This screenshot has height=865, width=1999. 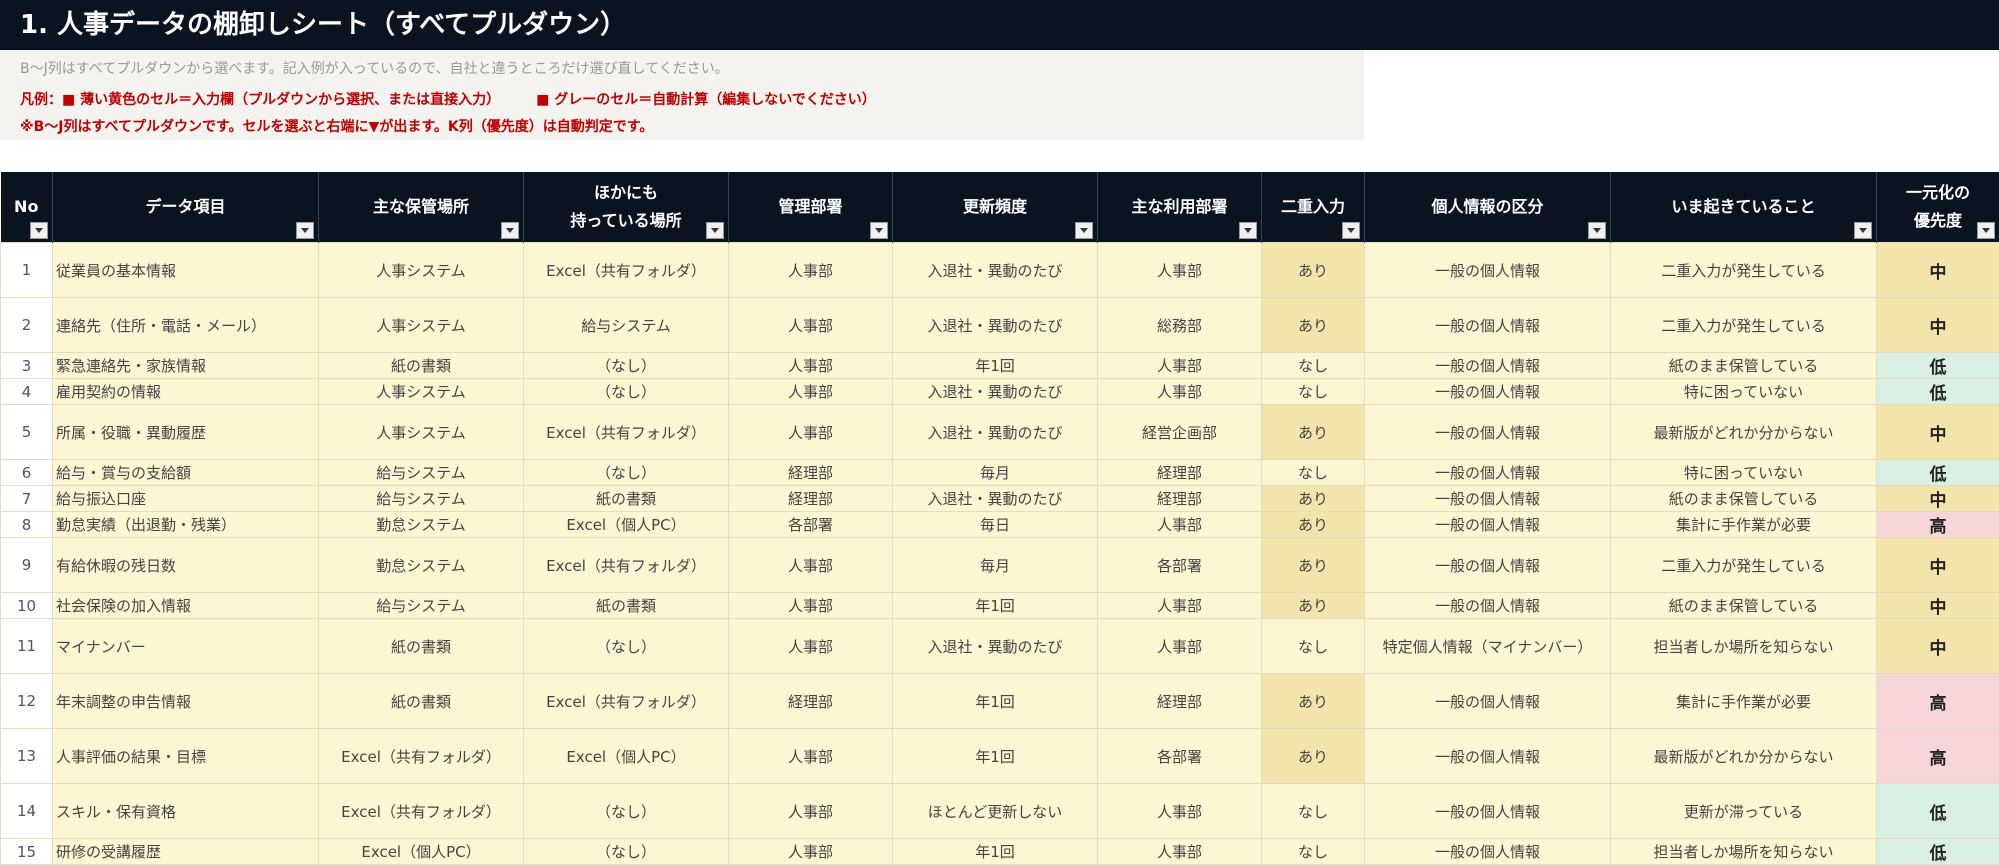 What do you see at coordinates (421, 525) in the screenshot?
I see `cell-storage: 勤怠システム` at bounding box center [421, 525].